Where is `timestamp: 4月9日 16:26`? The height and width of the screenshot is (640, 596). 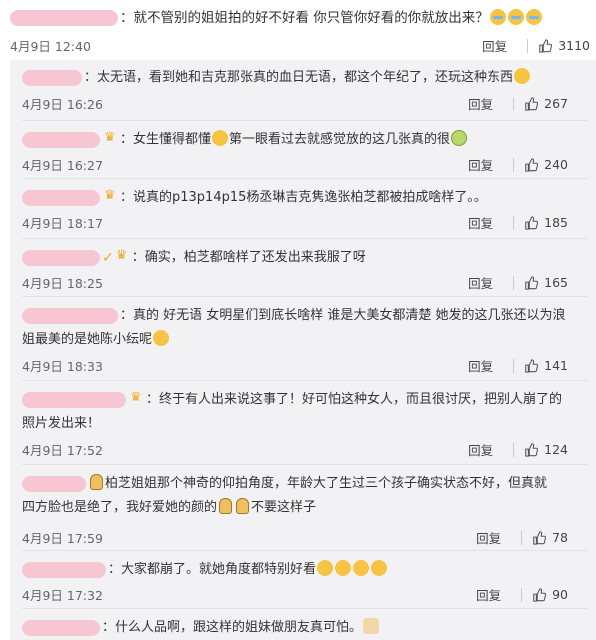
timestamp: 4月9日 16:26 is located at coordinates (62, 104).